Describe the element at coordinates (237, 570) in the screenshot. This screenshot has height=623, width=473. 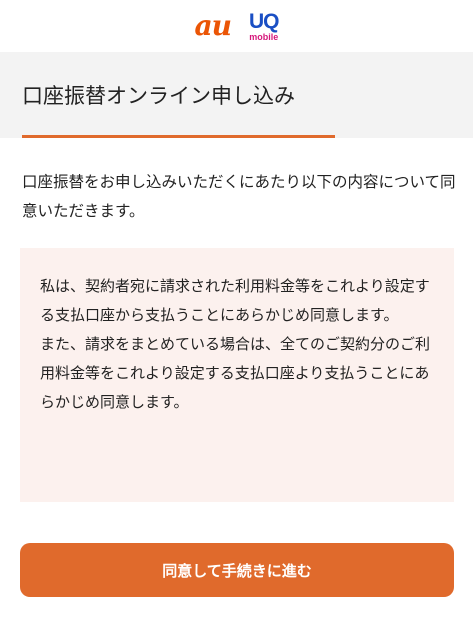
I see `agree-continue-button: 同意して手続きに進む` at that location.